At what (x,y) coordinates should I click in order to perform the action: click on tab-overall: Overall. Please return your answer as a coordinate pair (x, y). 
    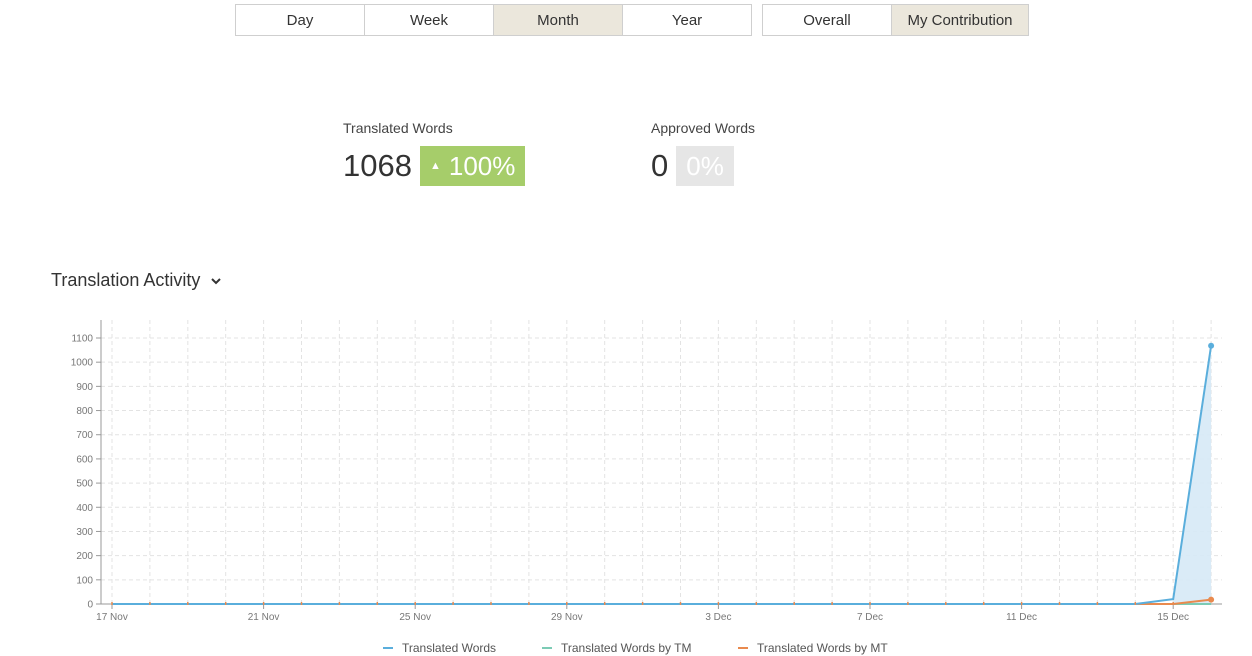
    Looking at the image, I should click on (827, 20).